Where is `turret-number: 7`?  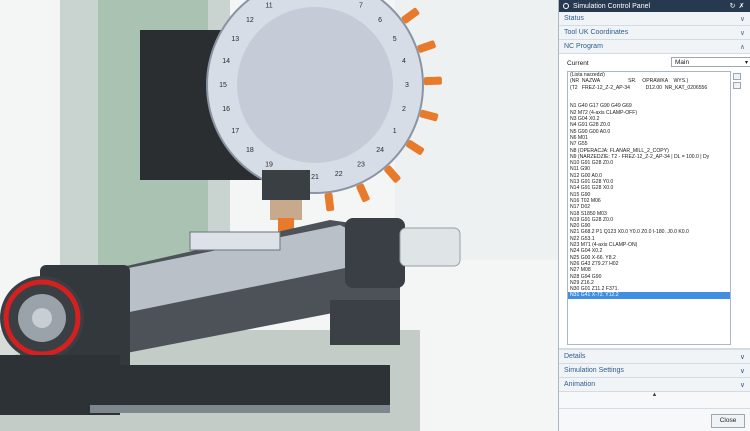 turret-number: 7 is located at coordinates (361, 5).